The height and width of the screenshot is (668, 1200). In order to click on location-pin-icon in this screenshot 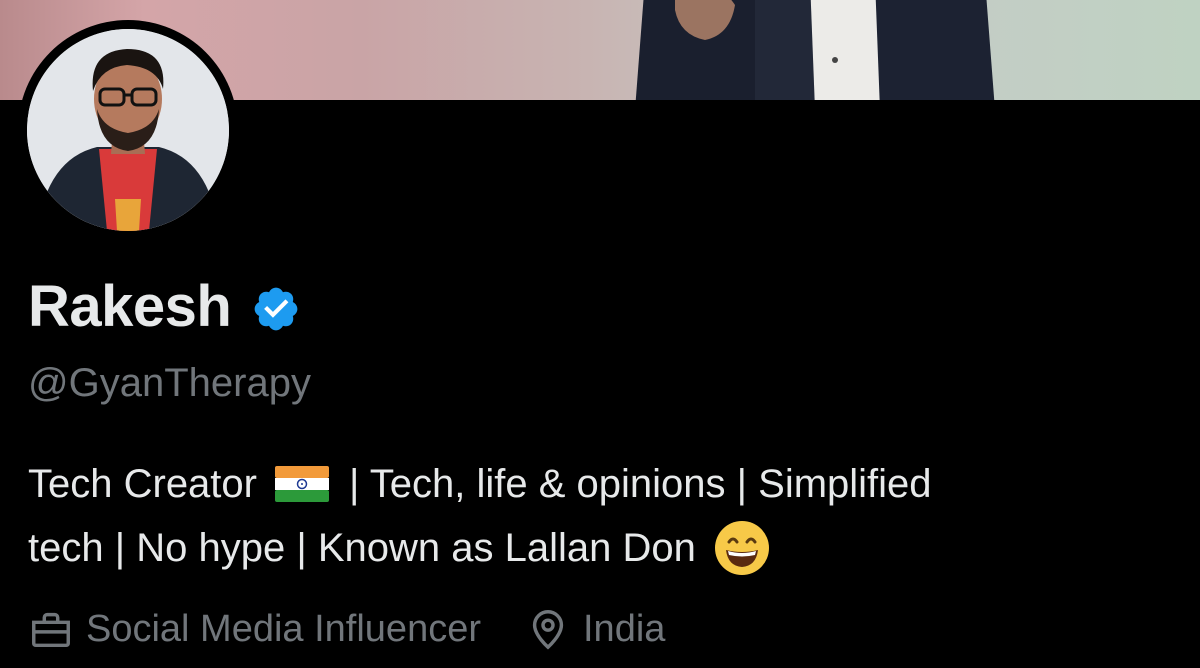, I will do `click(548, 630)`.